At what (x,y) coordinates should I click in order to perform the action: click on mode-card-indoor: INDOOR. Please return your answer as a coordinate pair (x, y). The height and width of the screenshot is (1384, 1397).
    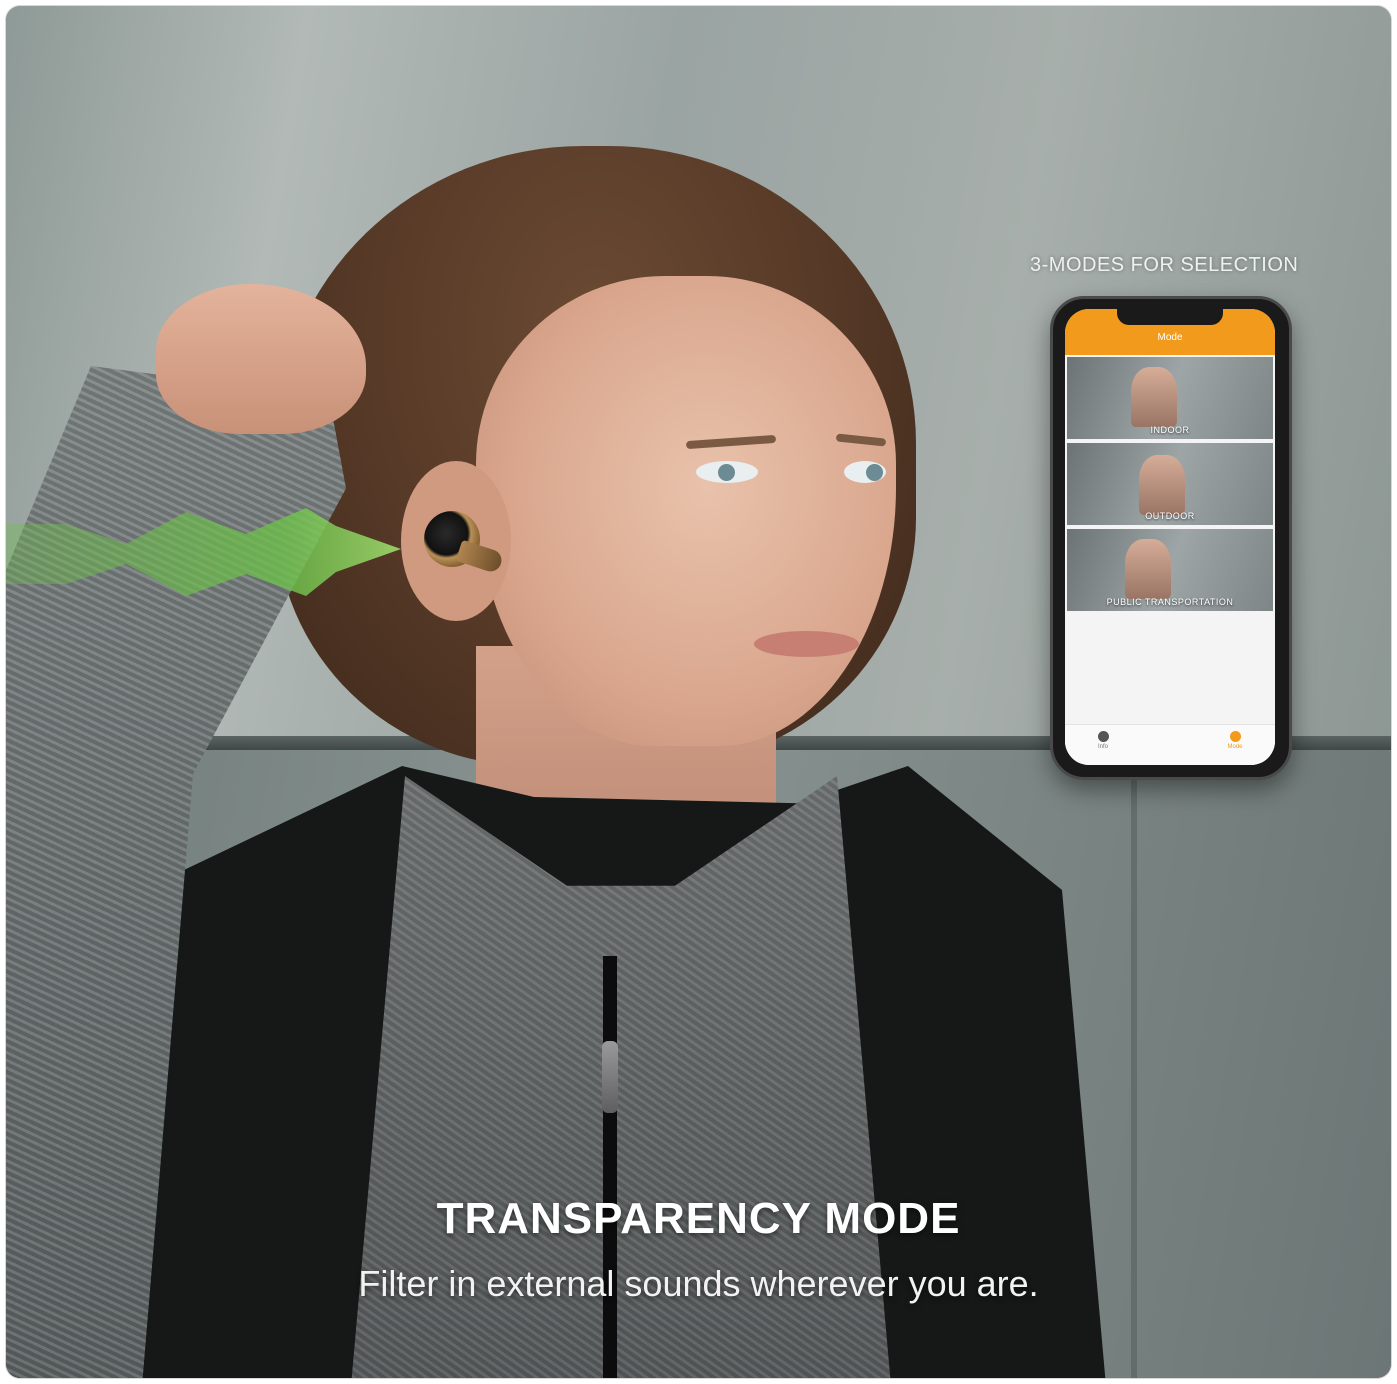
    Looking at the image, I should click on (1170, 398).